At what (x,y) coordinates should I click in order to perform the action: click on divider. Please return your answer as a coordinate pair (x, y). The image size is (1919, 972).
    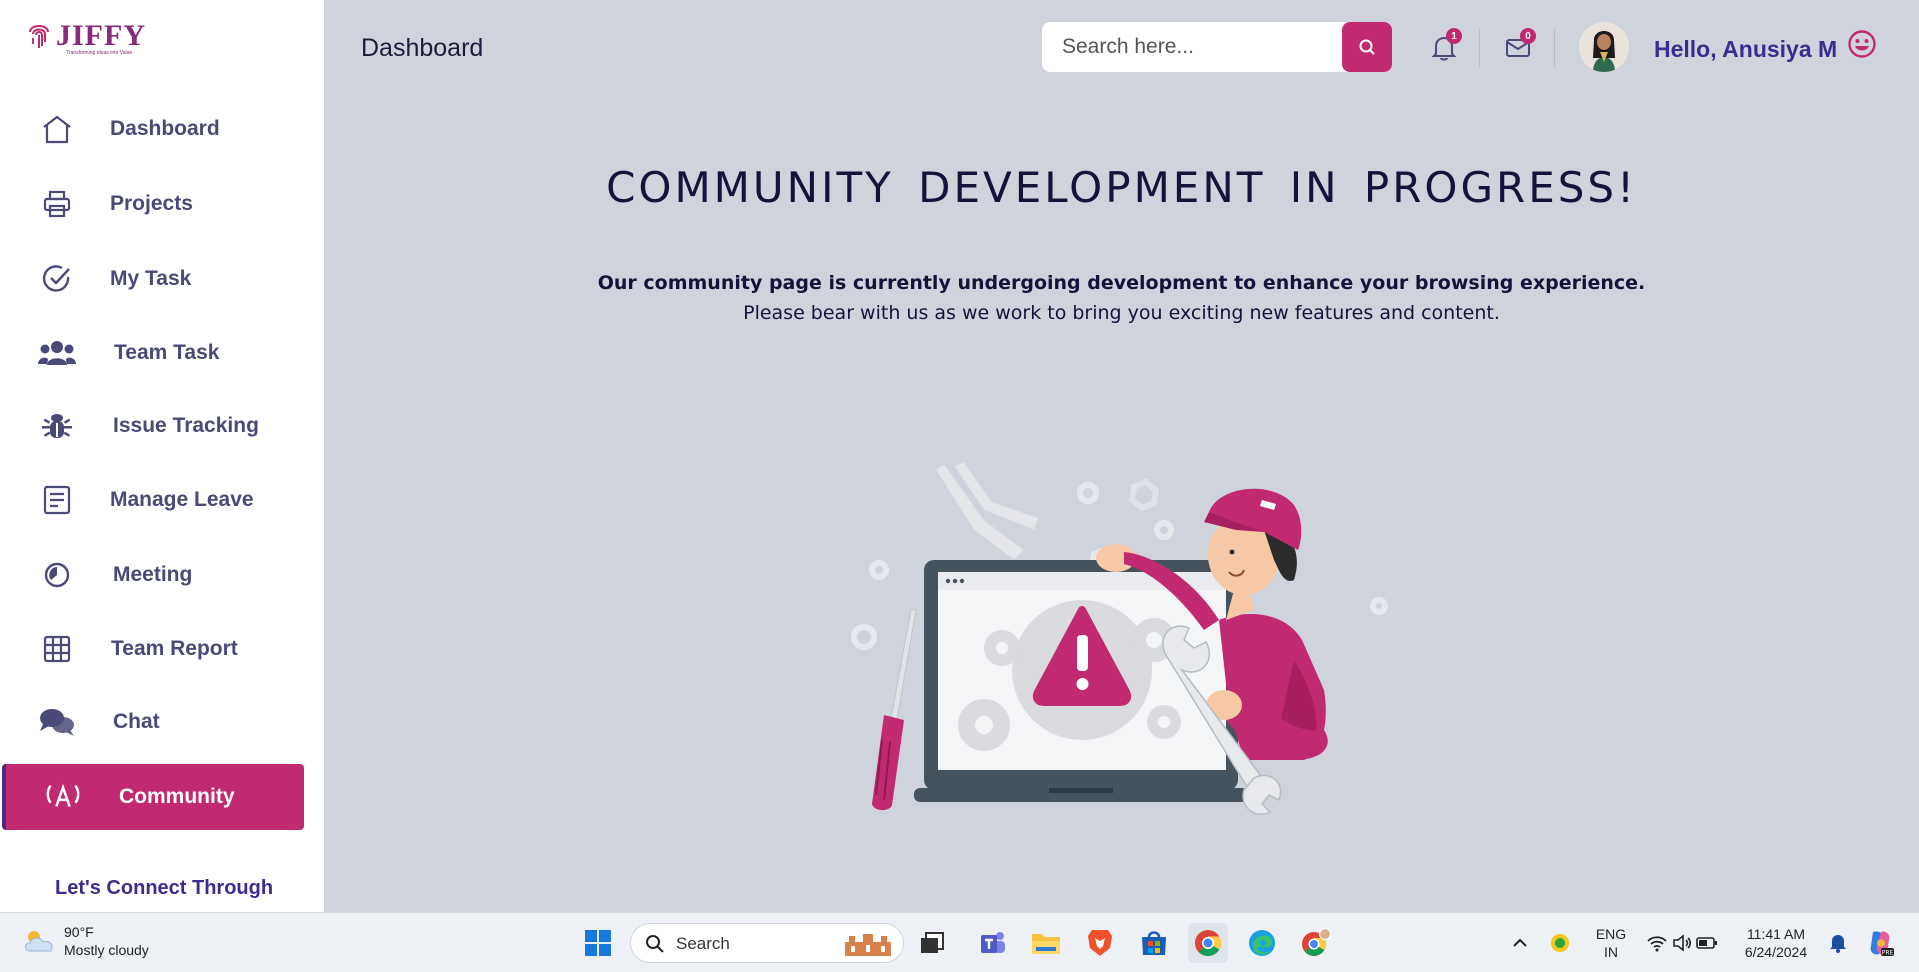
    Looking at the image, I should click on (1554, 48).